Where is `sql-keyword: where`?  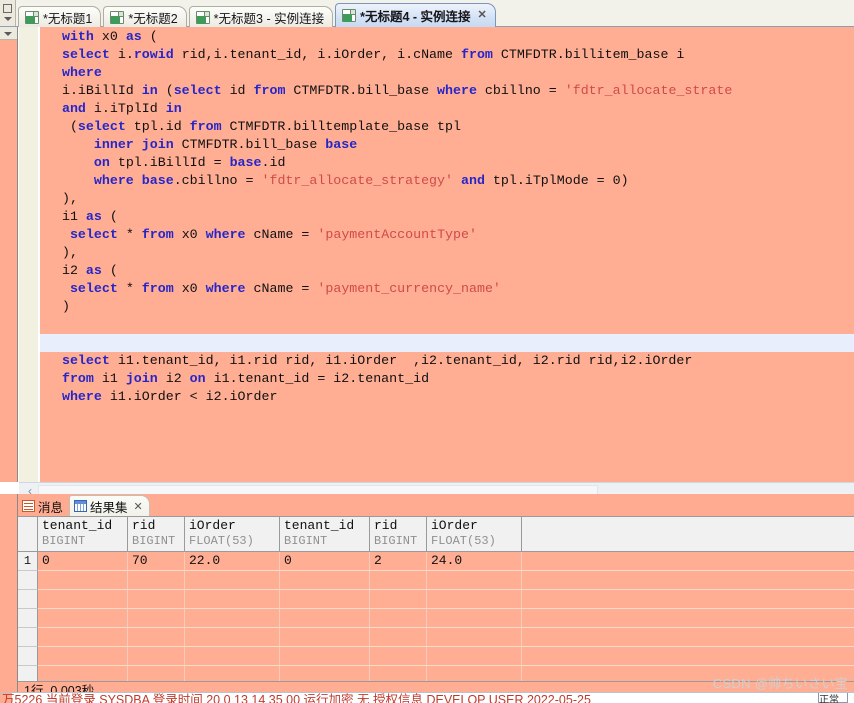
sql-keyword: where is located at coordinates (81, 72).